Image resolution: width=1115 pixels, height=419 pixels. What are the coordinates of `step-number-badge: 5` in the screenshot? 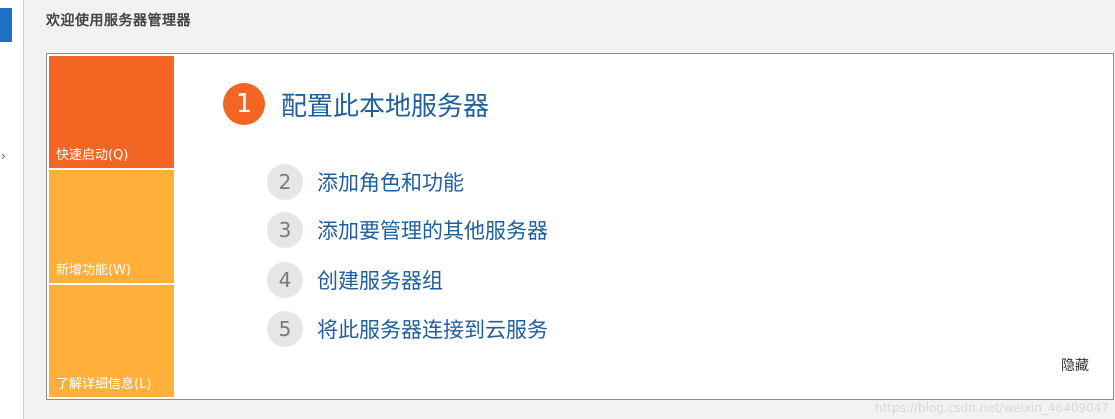 It's located at (285, 329).